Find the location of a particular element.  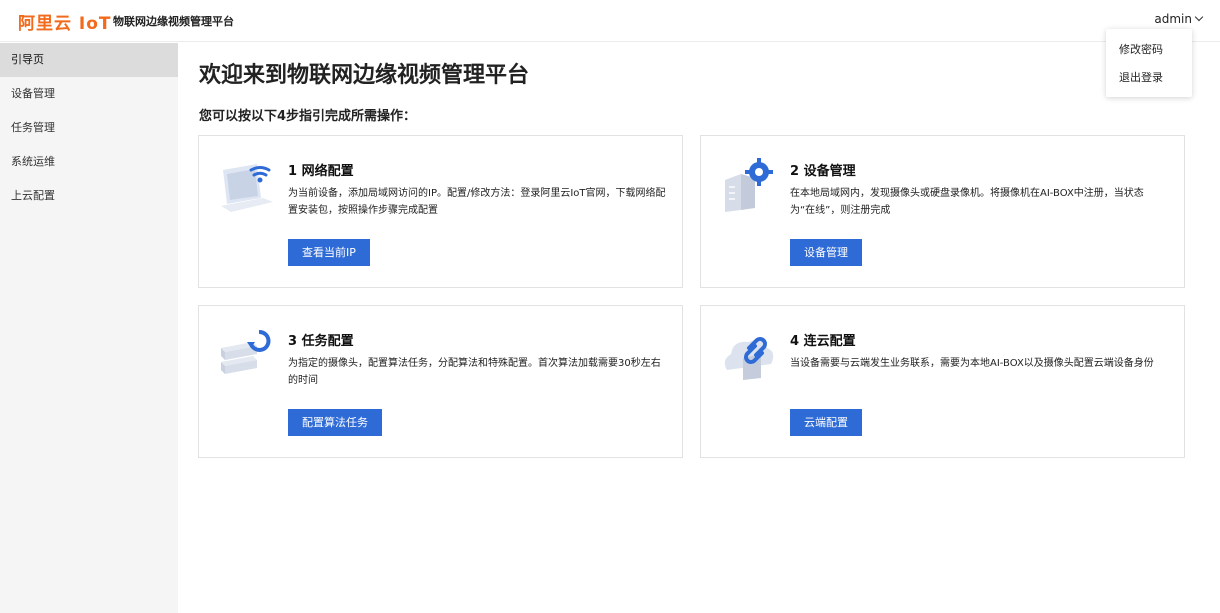

sidebar-item-cloud: 上云配置 is located at coordinates (89, 196).